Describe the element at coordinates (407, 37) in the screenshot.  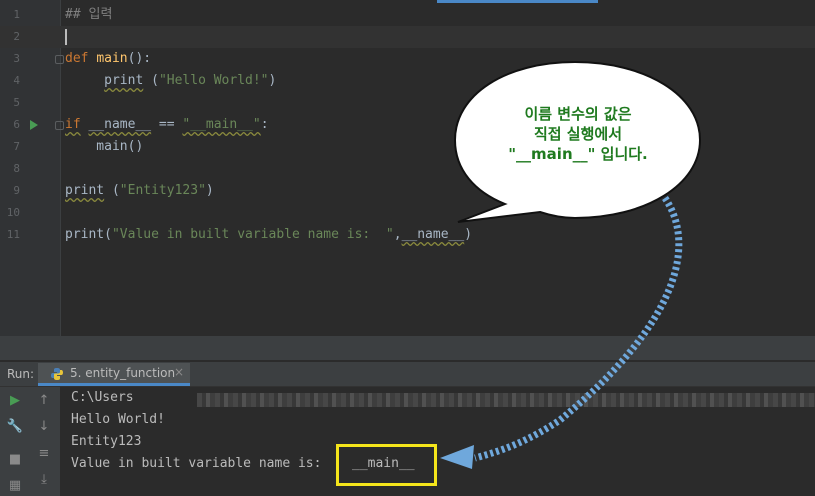
I see `code-line: 2` at that location.